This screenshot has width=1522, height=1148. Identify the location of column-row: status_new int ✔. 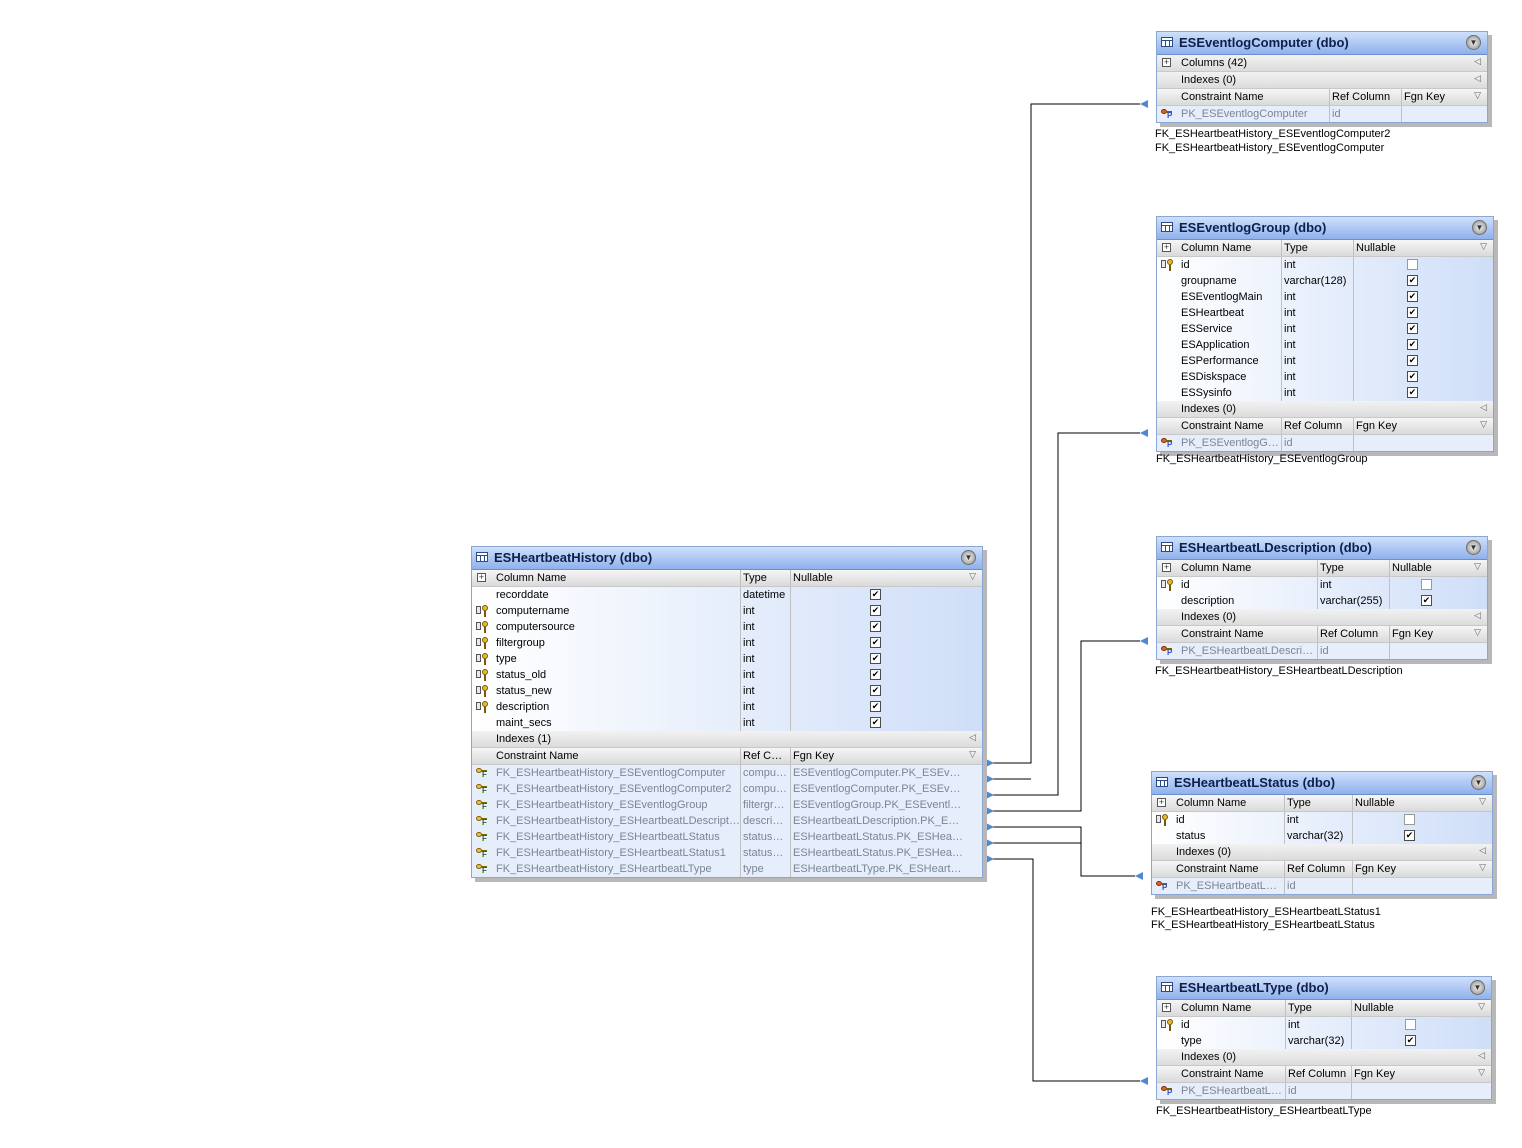
(727, 691).